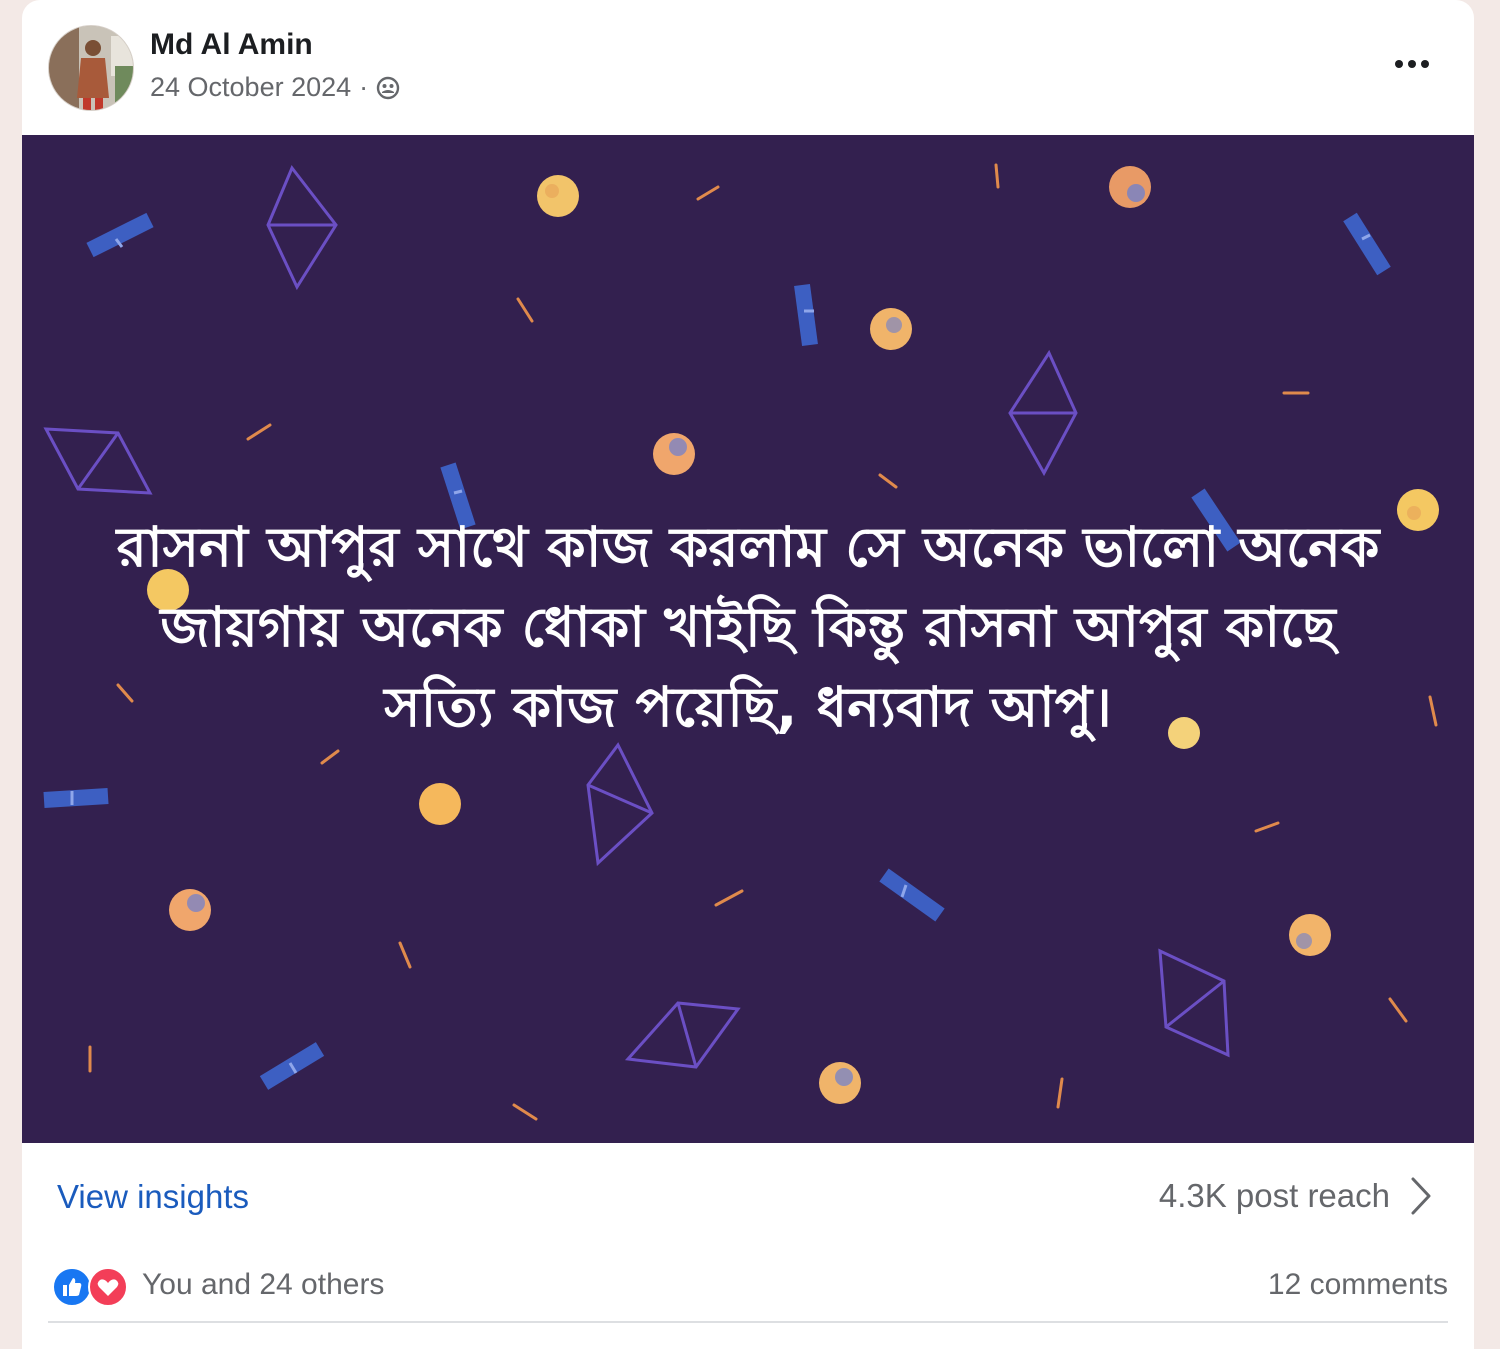  I want to click on post-date: 24 October 2024, so click(250, 87).